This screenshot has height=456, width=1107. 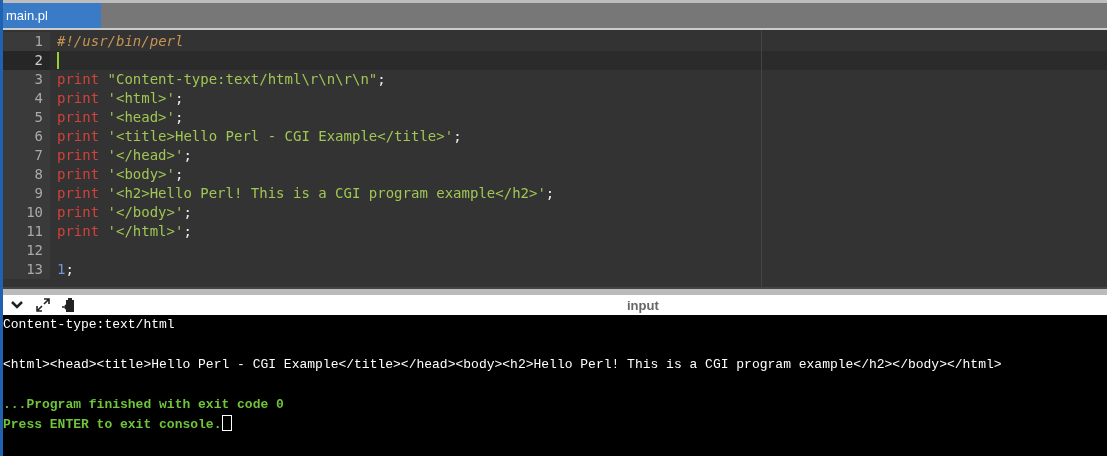 What do you see at coordinates (502, 365) in the screenshot?
I see `console-line: <html><head><title>Hello Perl - CGI Example</title></head><body><h2>Hello Perl! This is a CGI program example</h2></body></html>` at bounding box center [502, 365].